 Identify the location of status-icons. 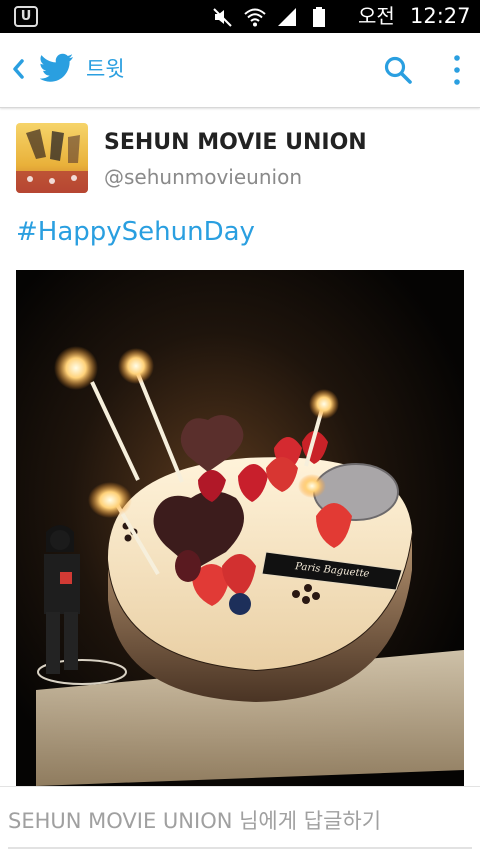
(271, 17).